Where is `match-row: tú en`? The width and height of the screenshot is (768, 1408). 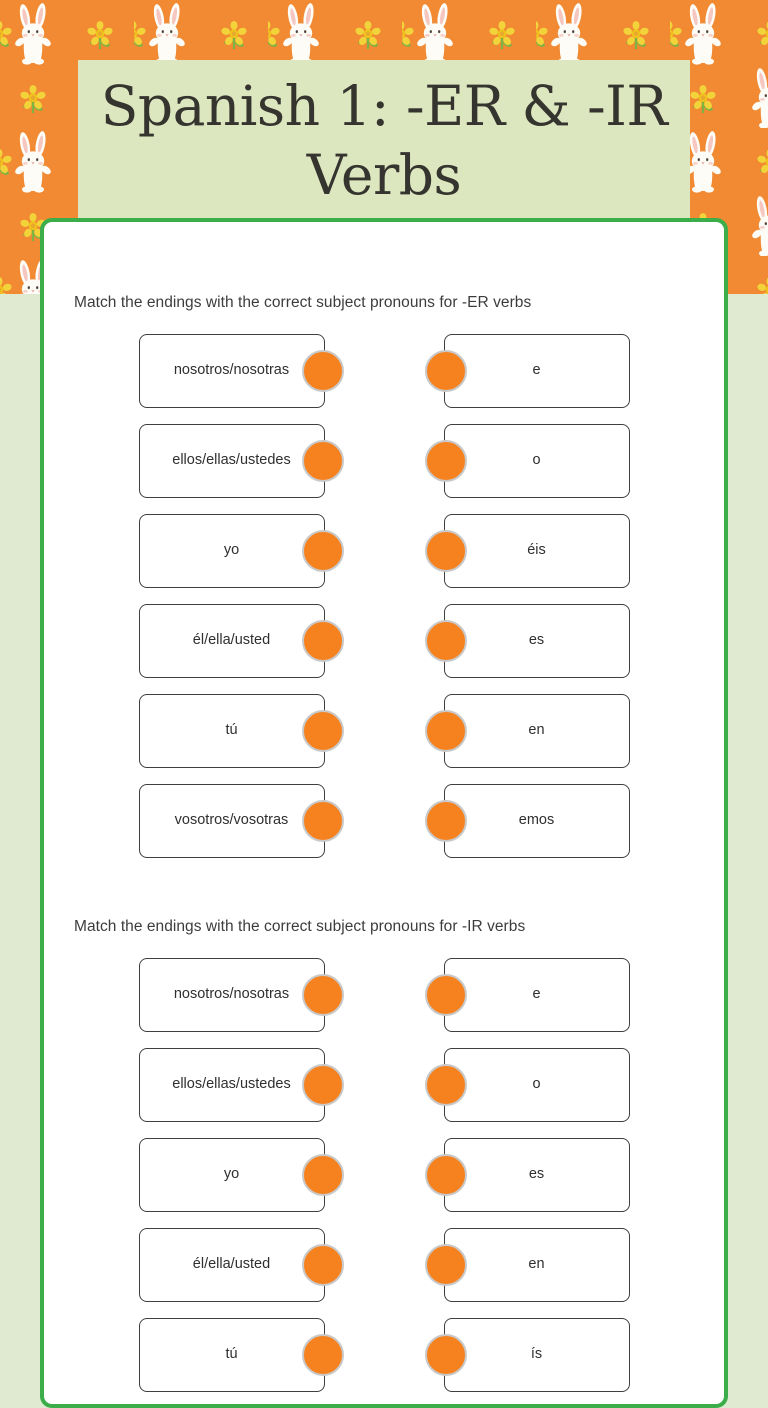
match-row: tú en is located at coordinates (384, 731).